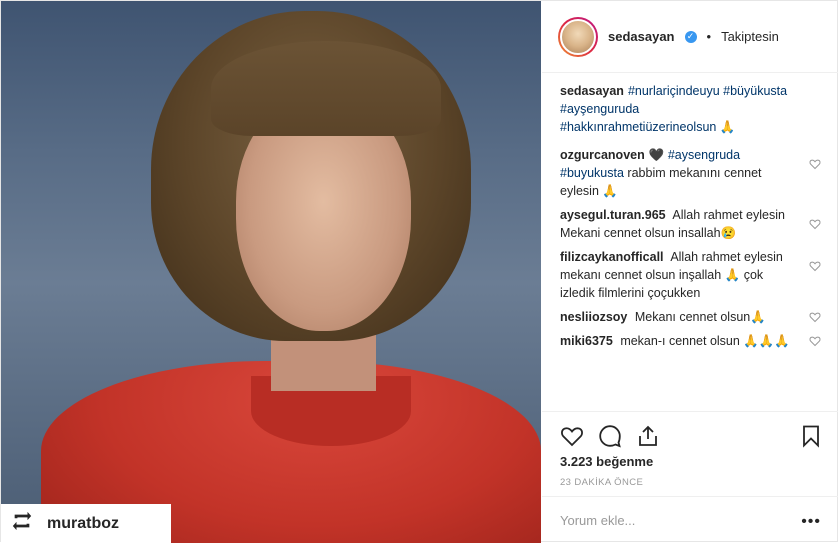  Describe the element at coordinates (690, 477) in the screenshot. I see `post-actions: 3.223 beğenme 23 DAKİKA ÖNCE •••` at that location.